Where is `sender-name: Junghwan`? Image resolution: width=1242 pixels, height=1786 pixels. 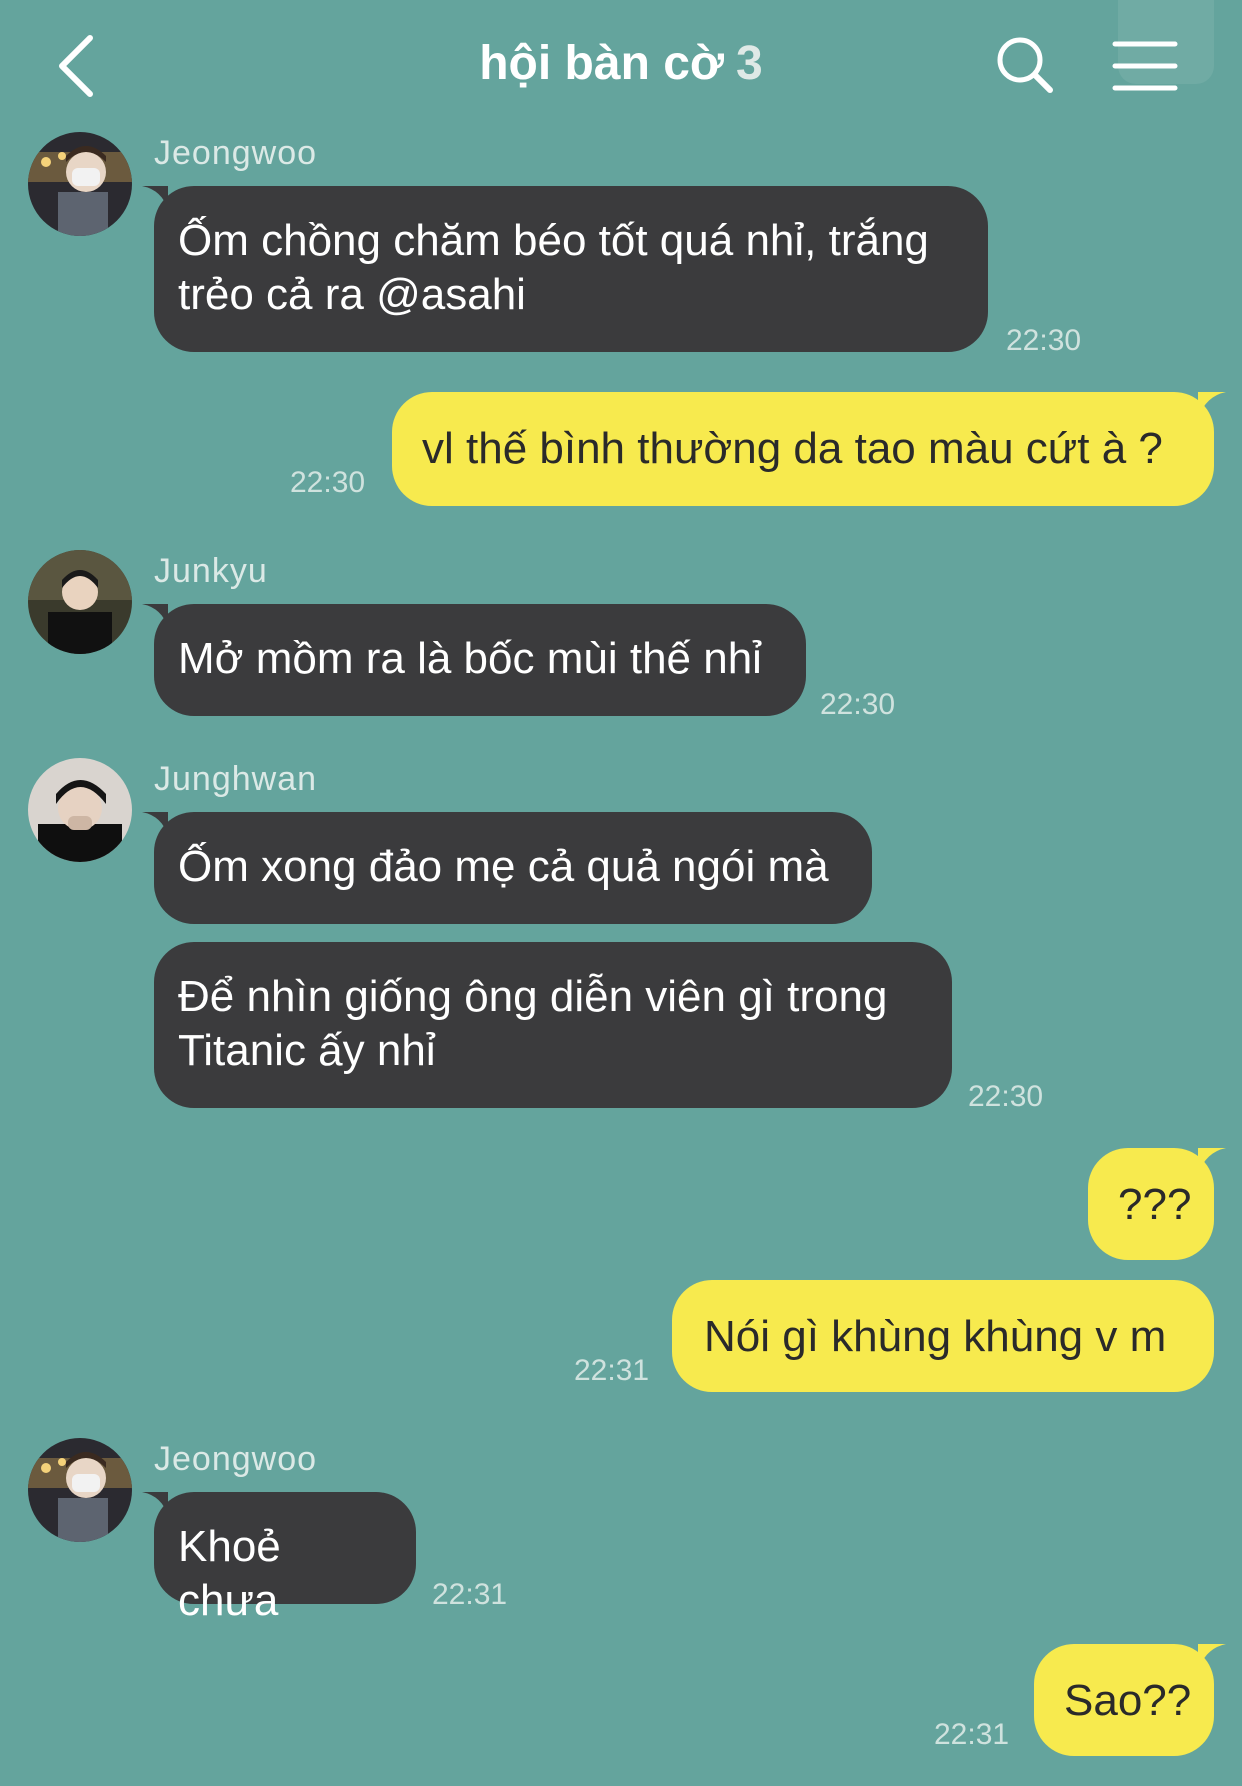 sender-name: Junghwan is located at coordinates (236, 779).